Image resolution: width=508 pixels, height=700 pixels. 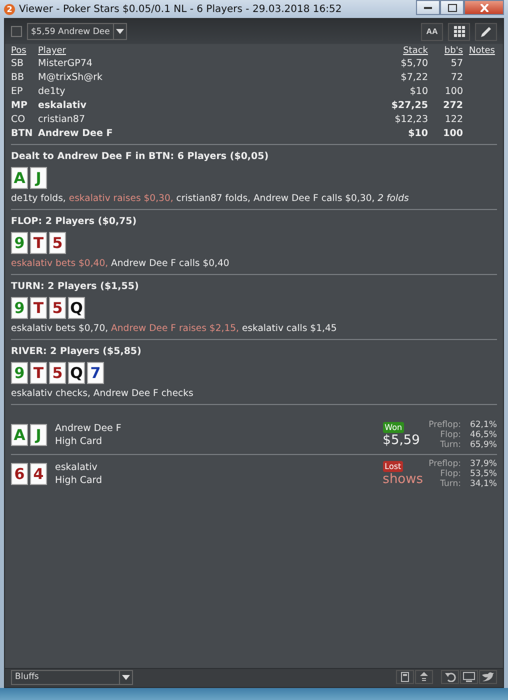 I want to click on maximize-icon, so click(x=452, y=8).